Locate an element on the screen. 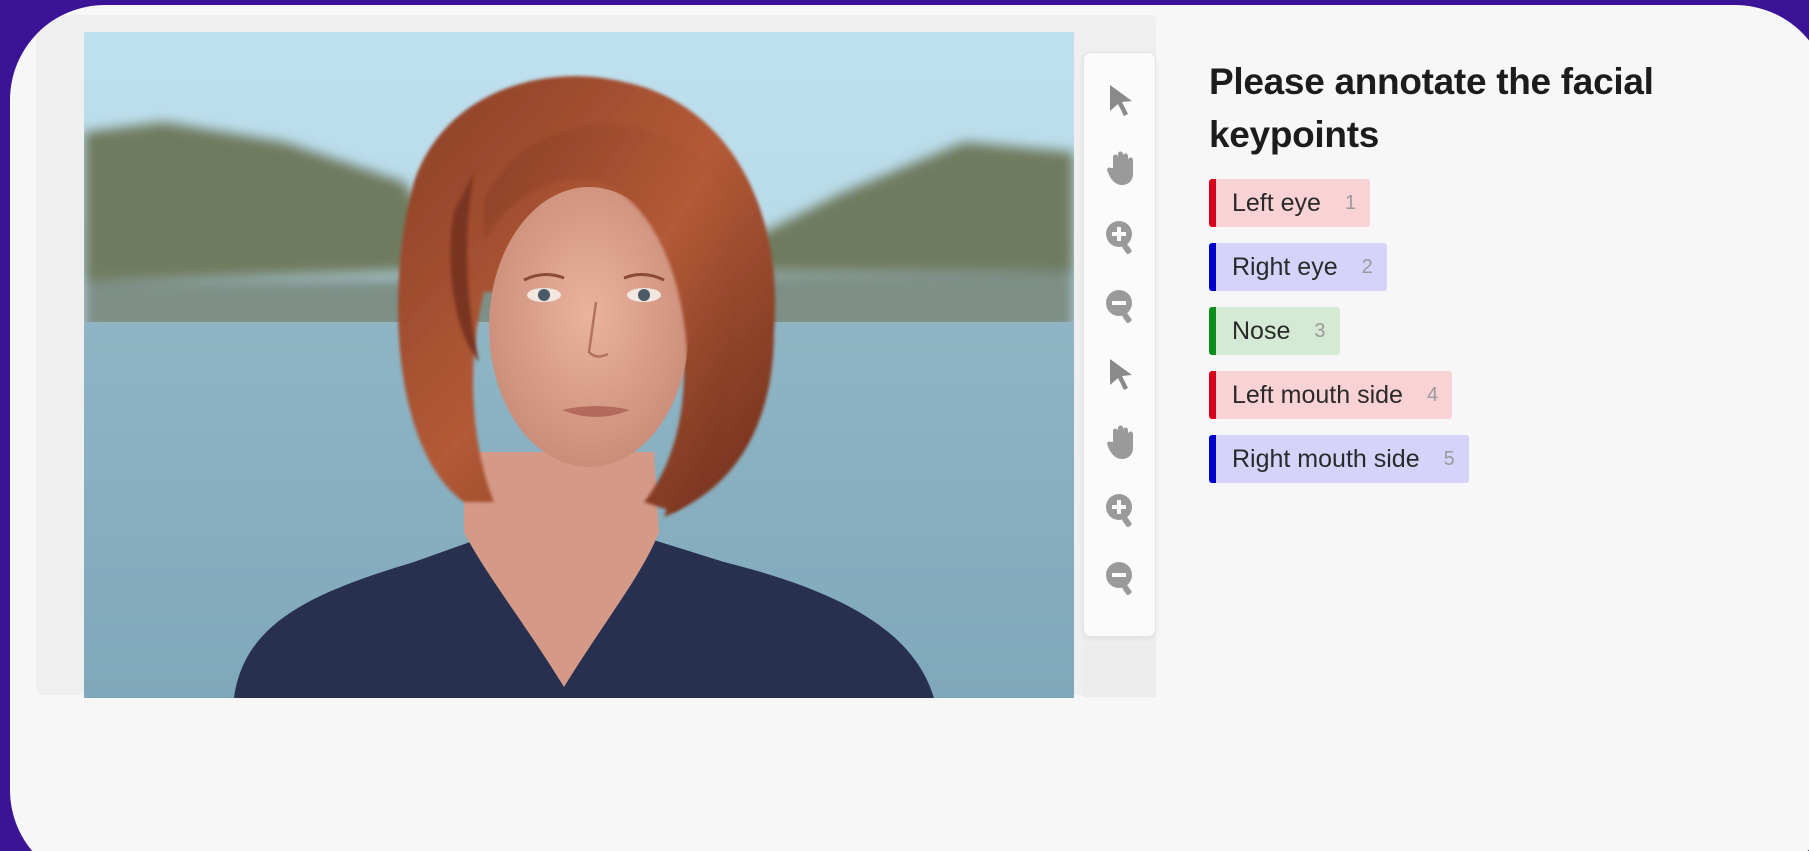 The height and width of the screenshot is (851, 1809). toolbar-footer is located at coordinates (1119, 671).